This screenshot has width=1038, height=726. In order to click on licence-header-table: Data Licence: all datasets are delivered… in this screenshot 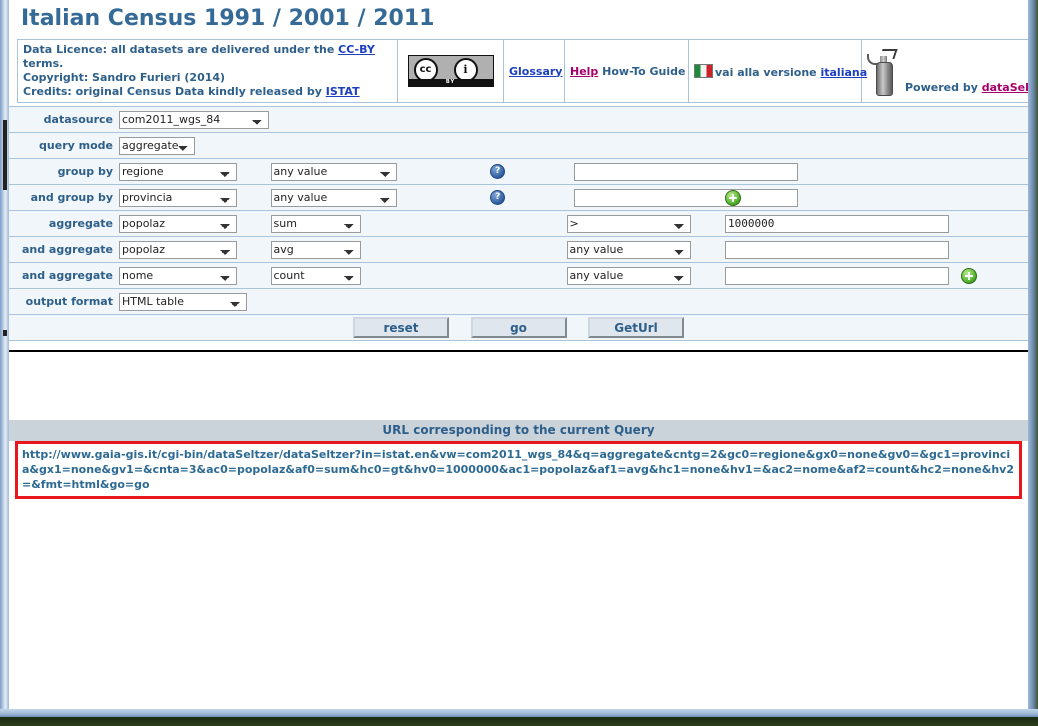, I will do `click(522, 71)`.